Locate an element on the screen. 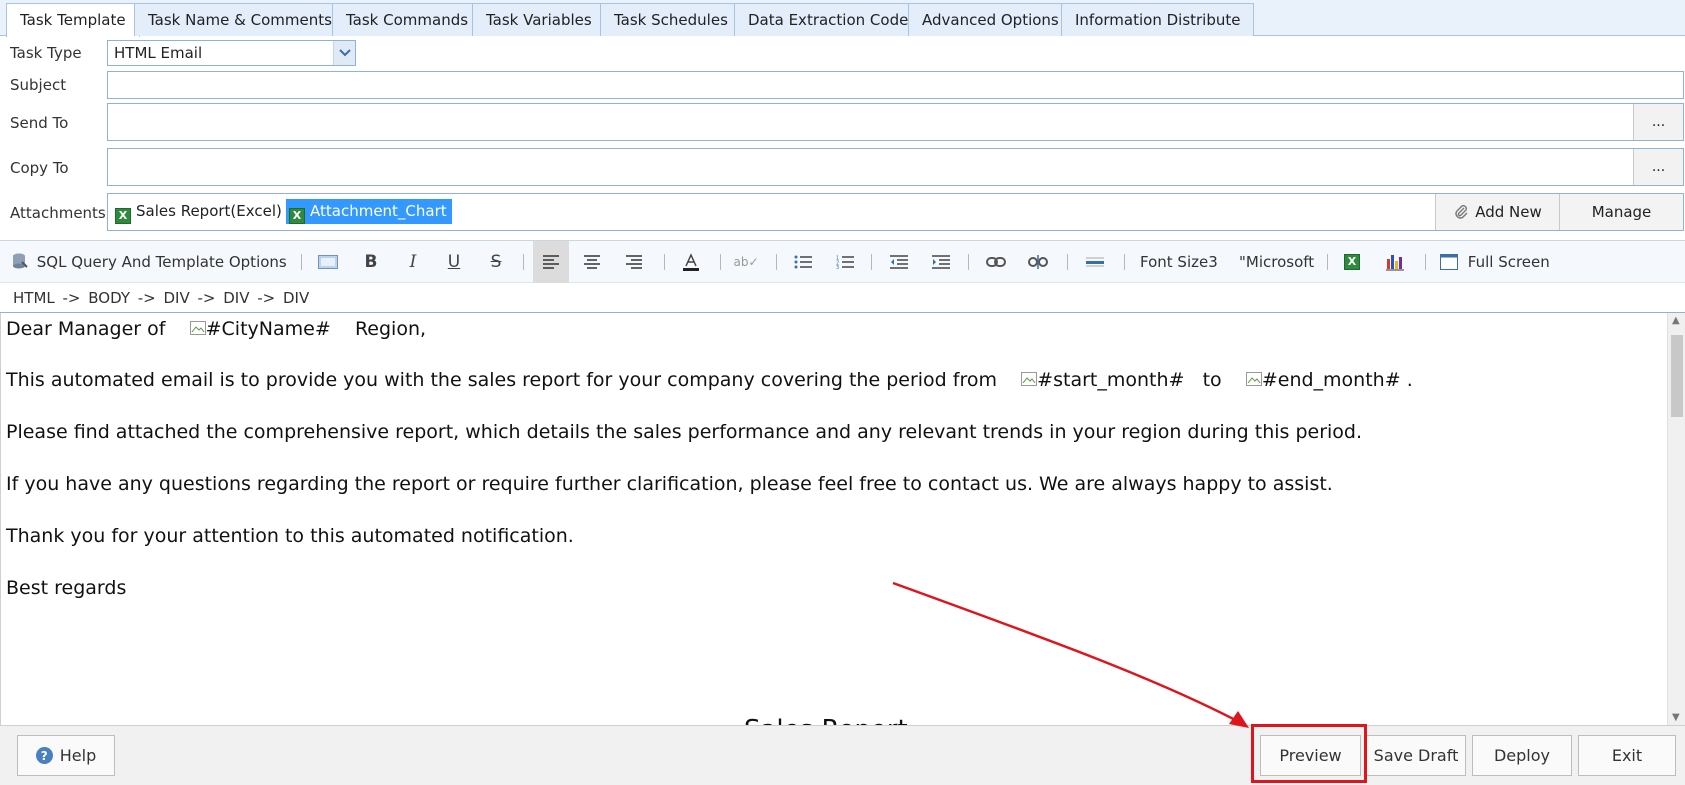 This screenshot has width=1685, height=785. exit-button: Exit is located at coordinates (1627, 755).